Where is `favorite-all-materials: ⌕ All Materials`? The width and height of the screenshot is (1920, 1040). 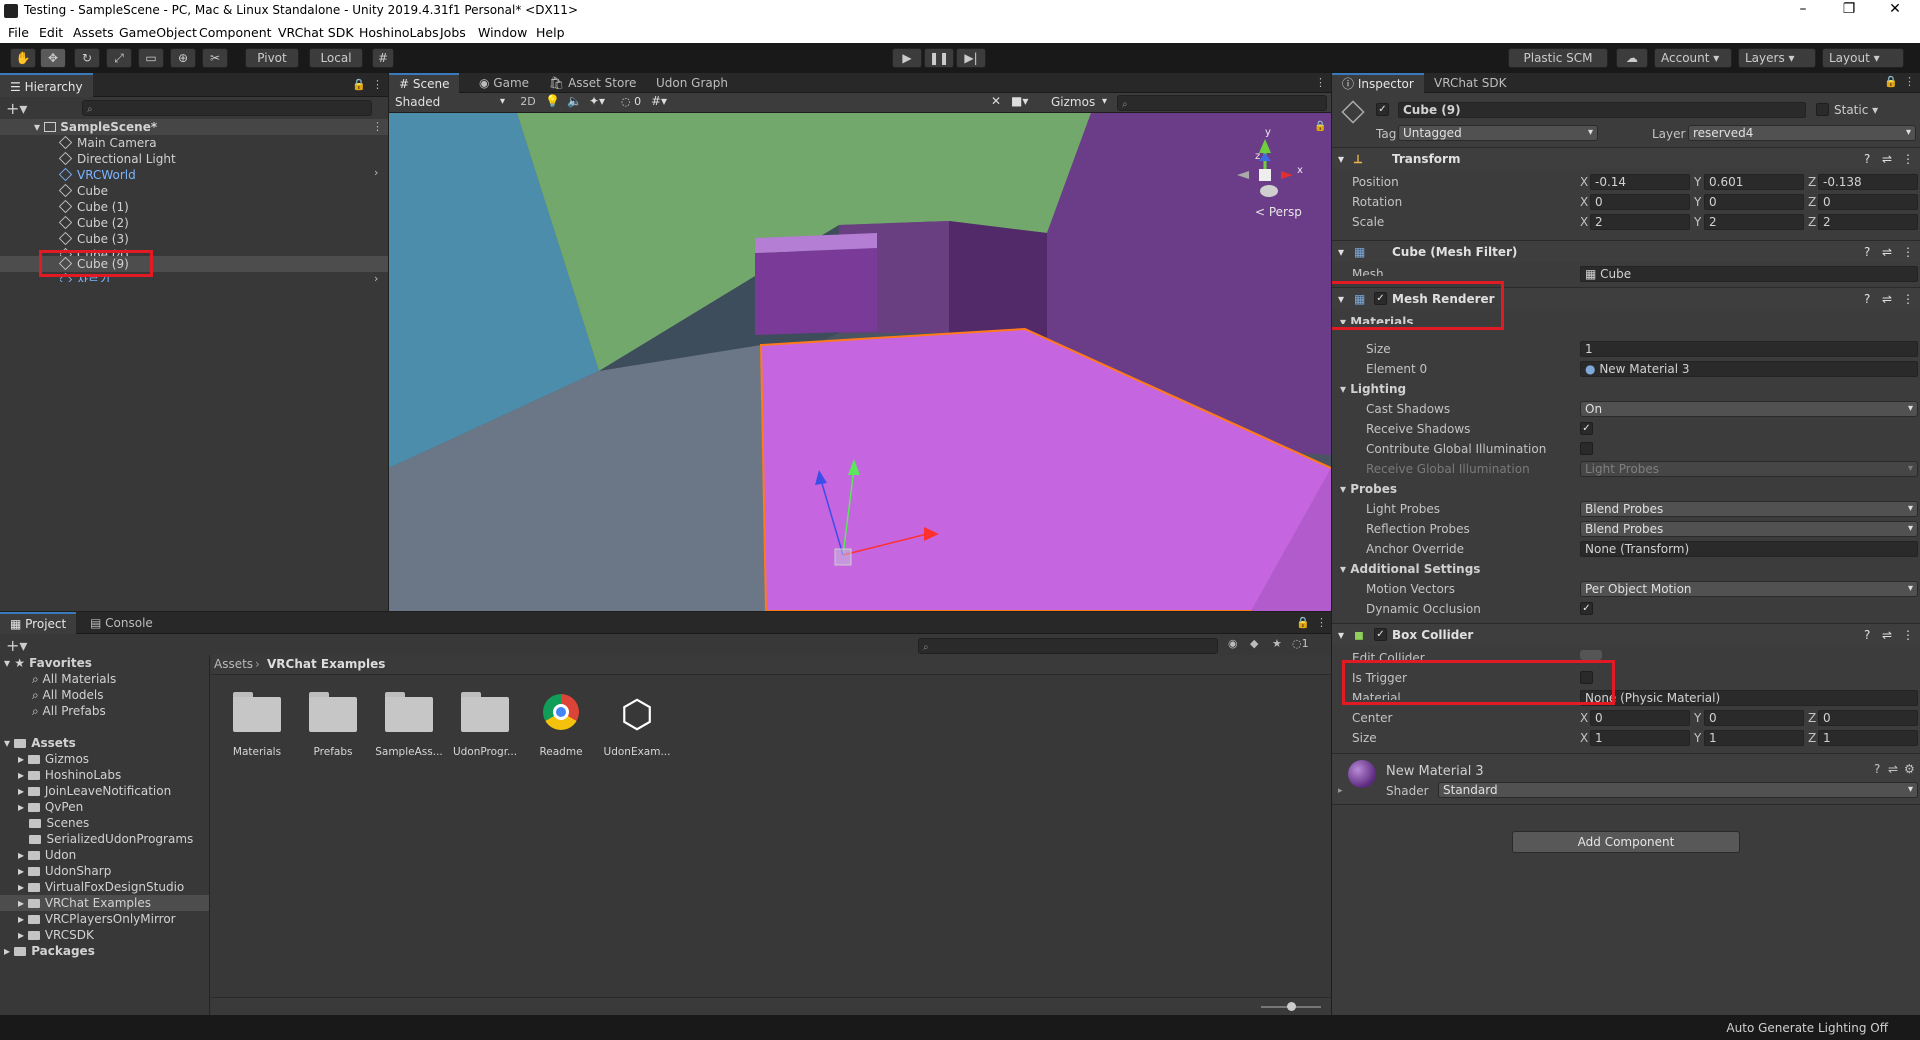 favorite-all-materials: ⌕ All Materials is located at coordinates (74, 679).